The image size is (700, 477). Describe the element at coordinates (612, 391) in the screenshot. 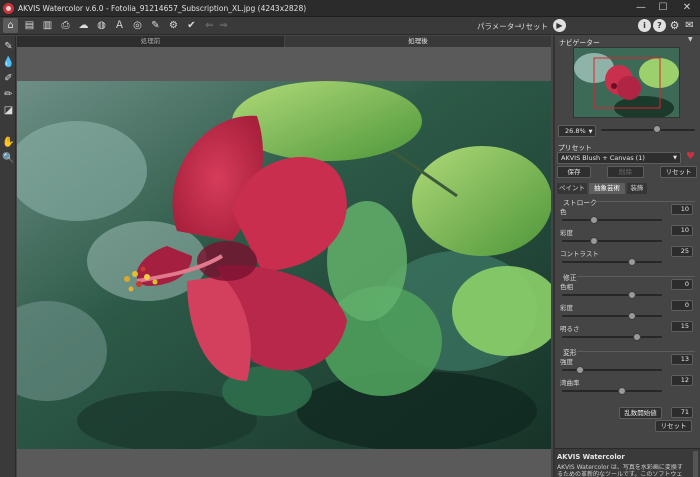

I see `distortion-param-slider-track` at that location.